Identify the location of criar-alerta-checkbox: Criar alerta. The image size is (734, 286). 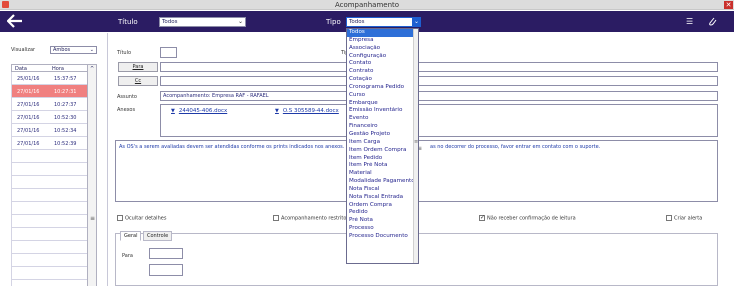
(684, 218).